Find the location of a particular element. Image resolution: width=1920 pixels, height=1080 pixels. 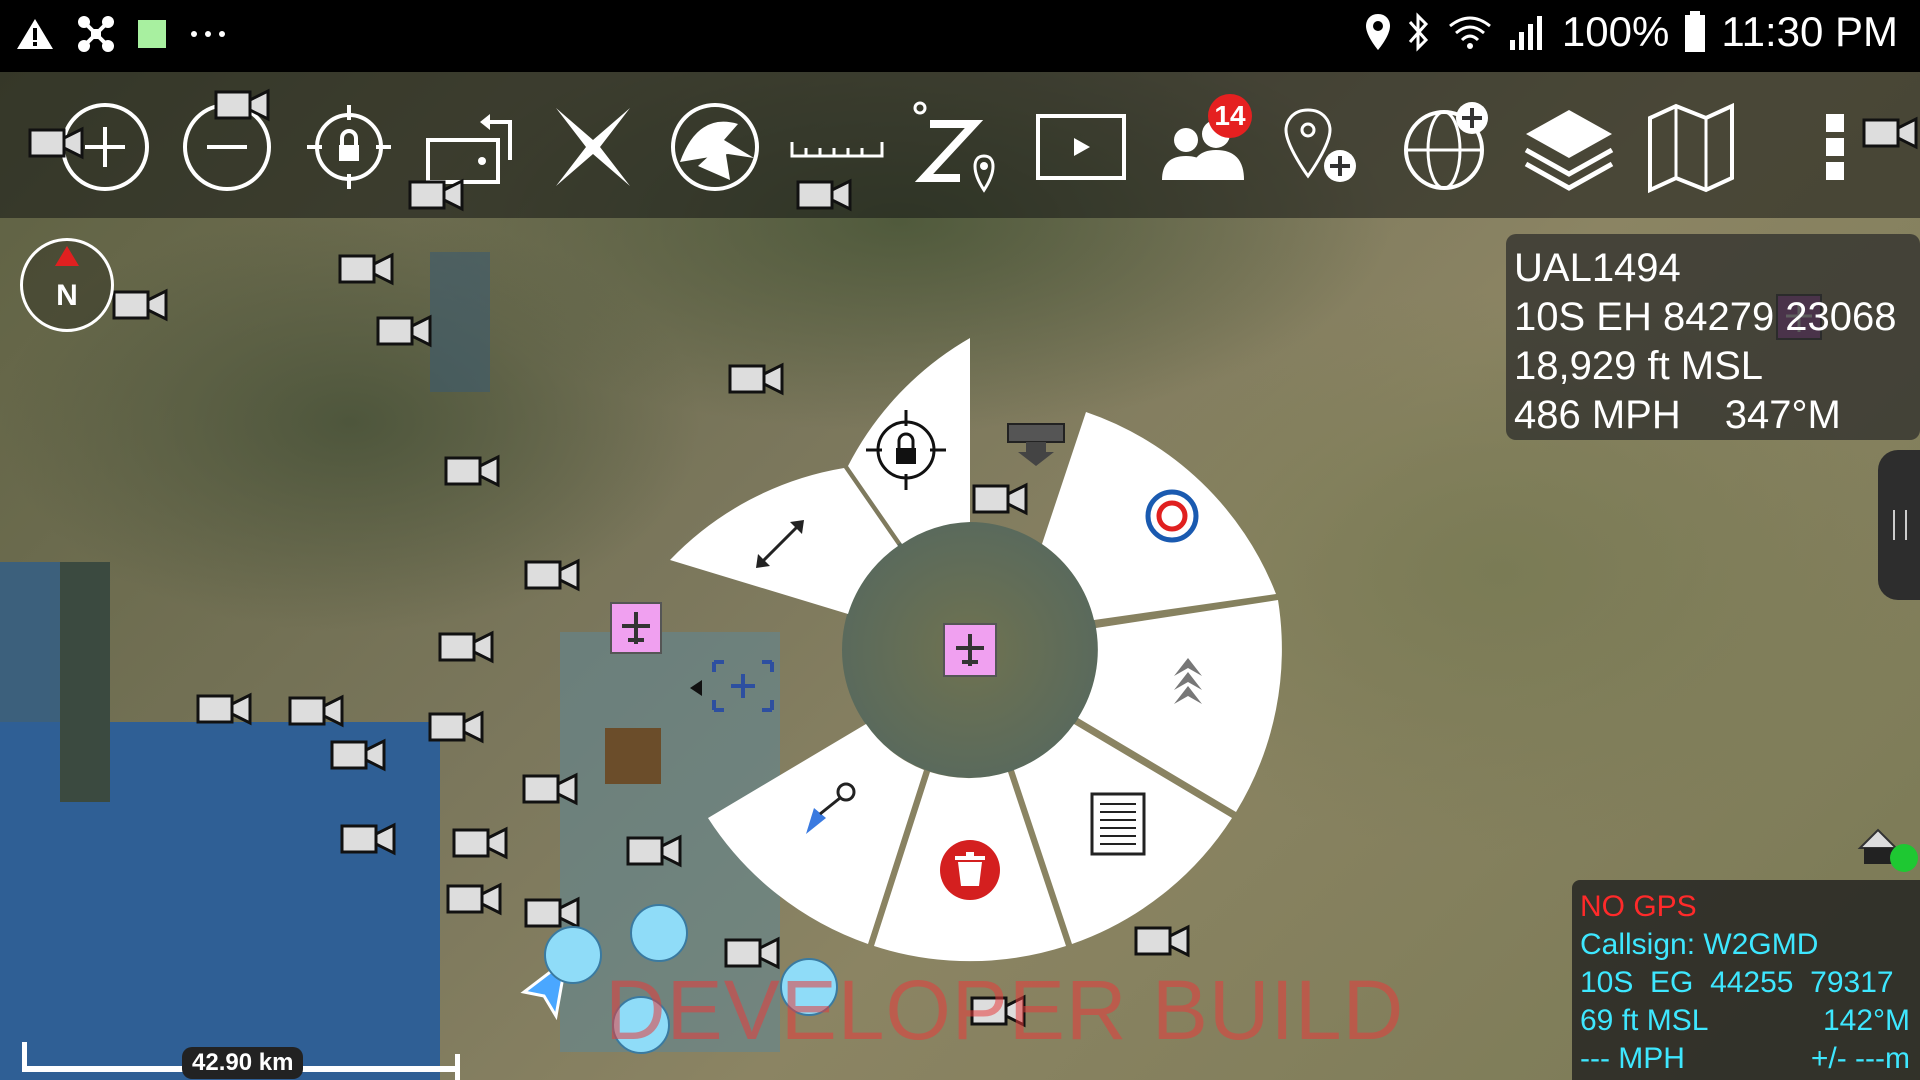

target-altitude: 18,929 ft MSL is located at coordinates (1639, 366).